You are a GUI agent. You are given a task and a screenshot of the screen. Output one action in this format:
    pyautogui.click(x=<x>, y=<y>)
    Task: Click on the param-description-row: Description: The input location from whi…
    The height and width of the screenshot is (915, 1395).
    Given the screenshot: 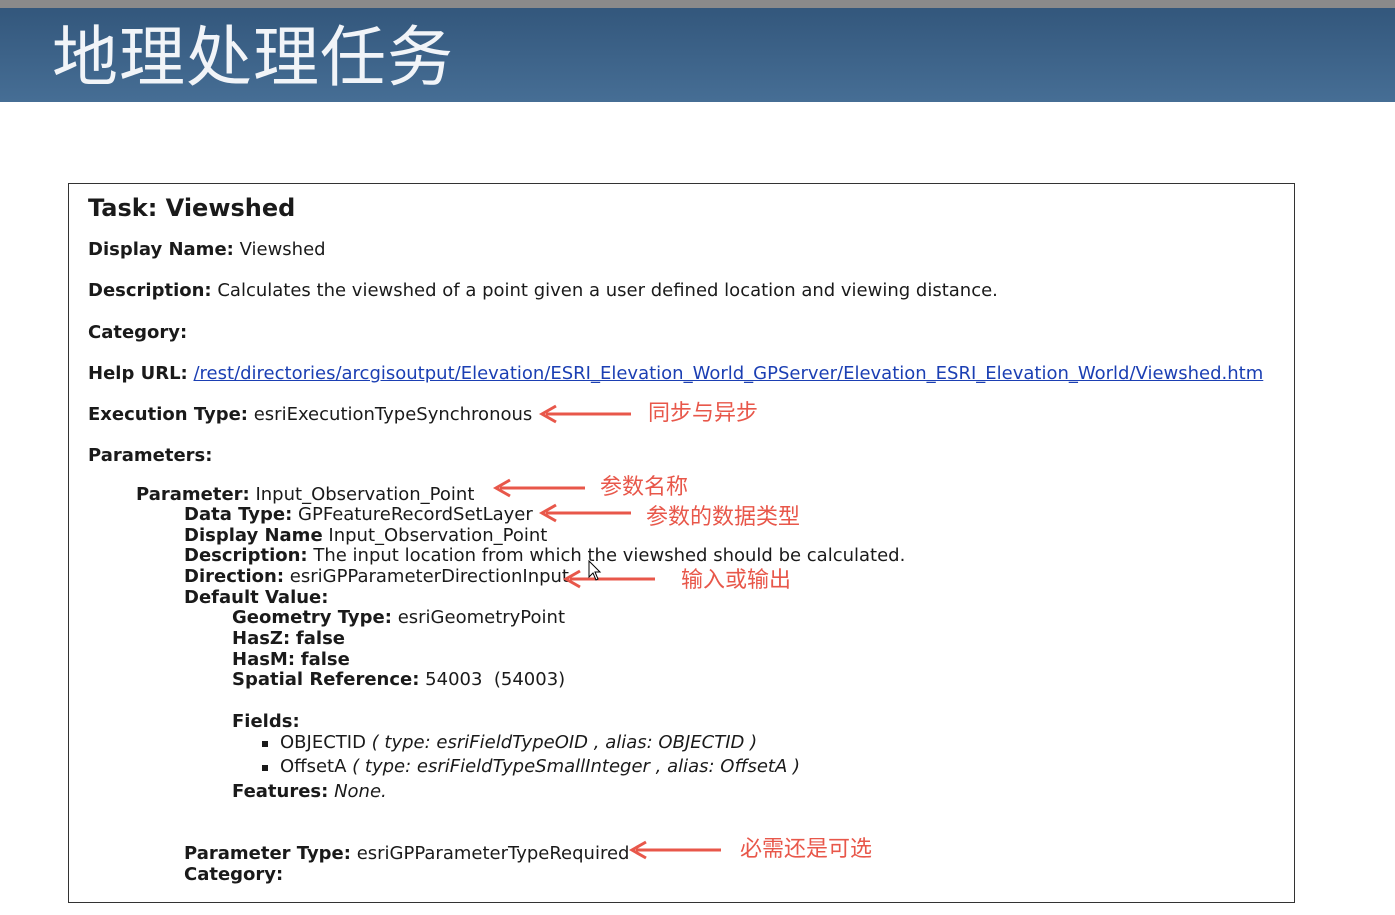 What is the action you would take?
    pyautogui.click(x=544, y=556)
    